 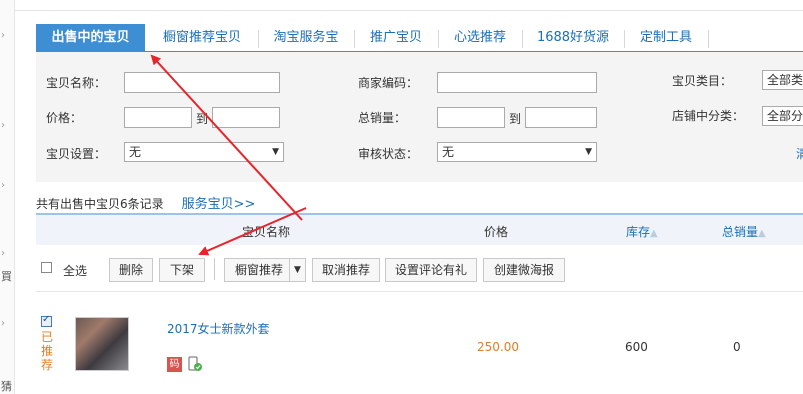 I want to click on annotation-arrows, so click(x=228, y=155).